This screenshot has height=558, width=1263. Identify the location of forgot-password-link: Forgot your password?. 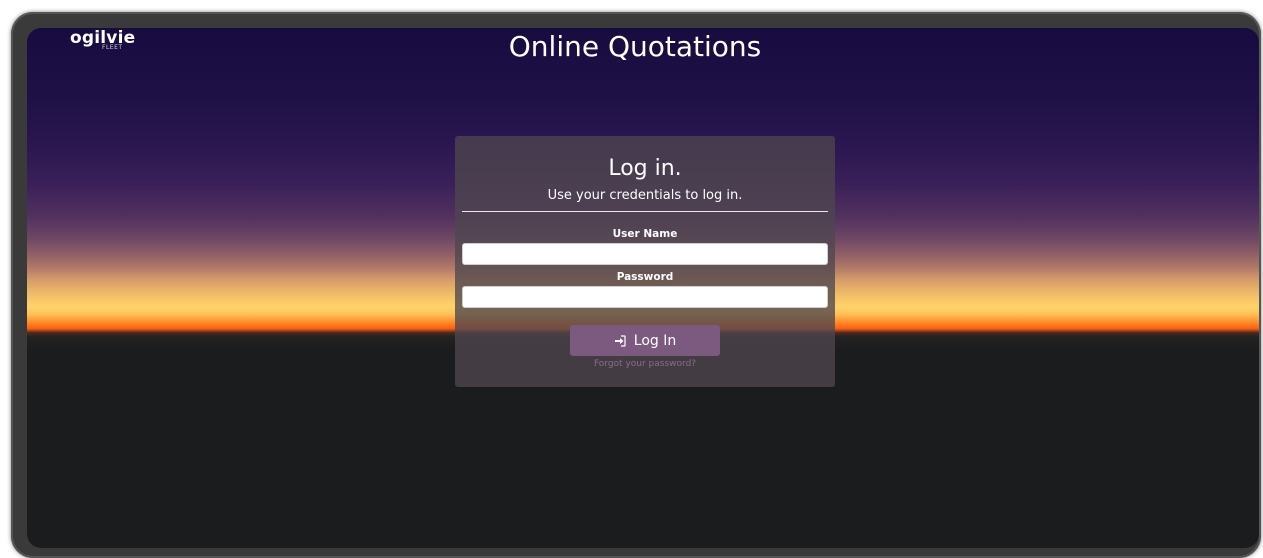
(645, 364).